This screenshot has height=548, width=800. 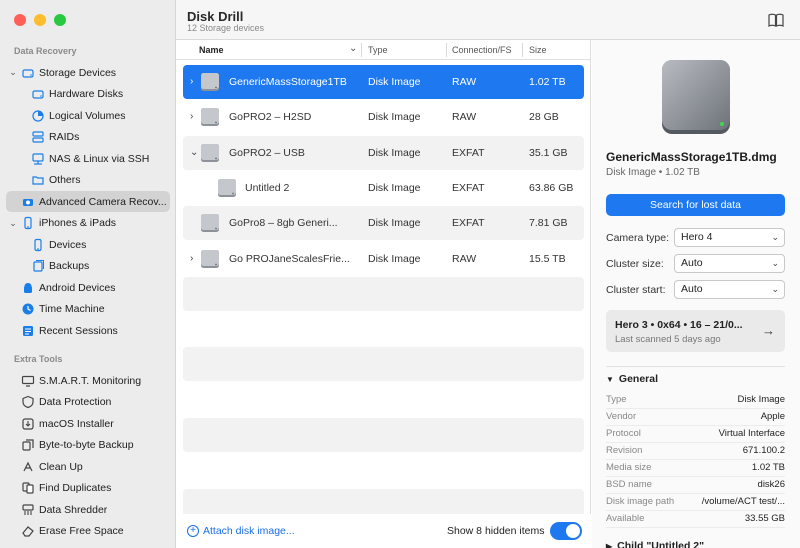 I want to click on cluster-start-label: Cluster start:, so click(x=636, y=290).